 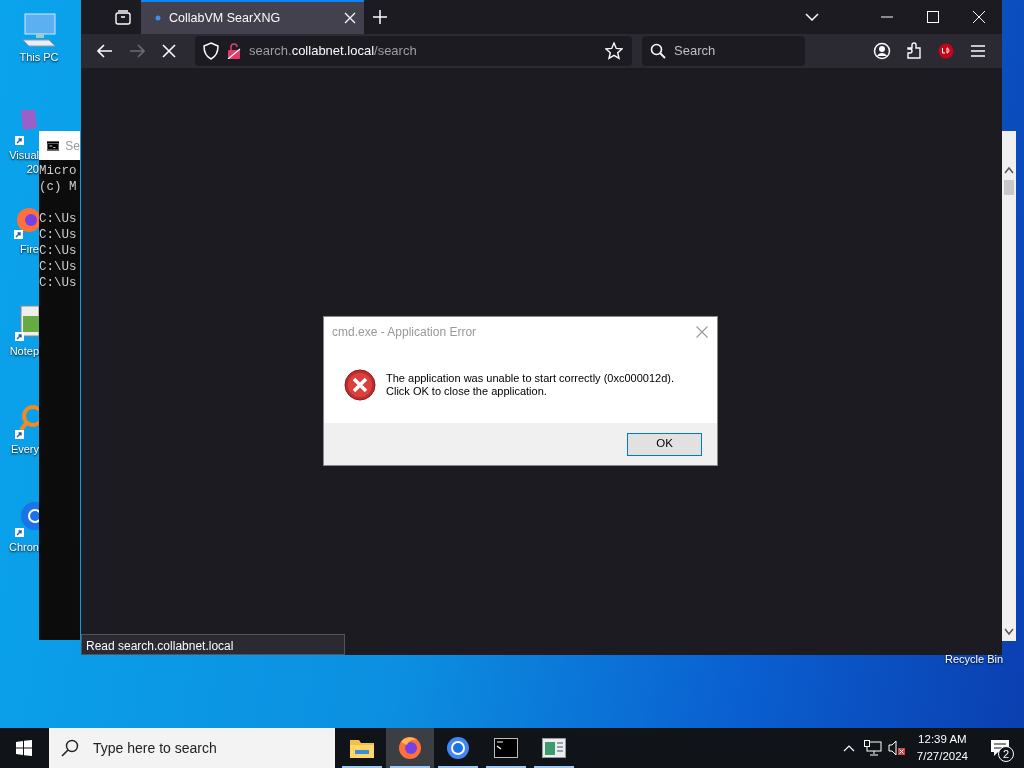 I want to click on icon-label: Chron, so click(x=24, y=547).